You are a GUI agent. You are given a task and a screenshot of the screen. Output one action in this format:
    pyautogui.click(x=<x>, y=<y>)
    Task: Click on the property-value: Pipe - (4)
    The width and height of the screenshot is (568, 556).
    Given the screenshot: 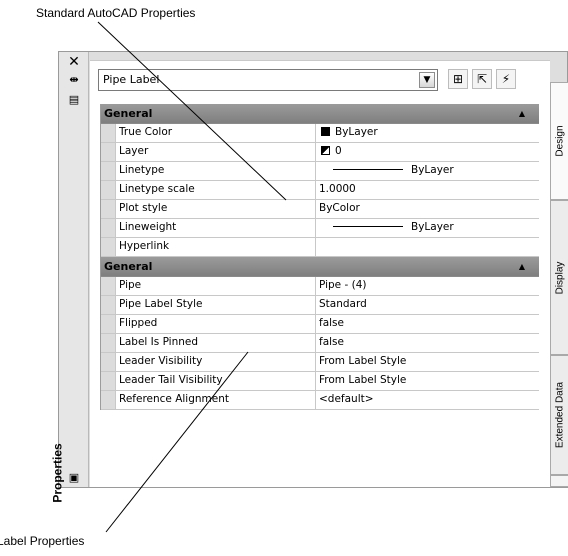 What is the action you would take?
    pyautogui.click(x=343, y=285)
    